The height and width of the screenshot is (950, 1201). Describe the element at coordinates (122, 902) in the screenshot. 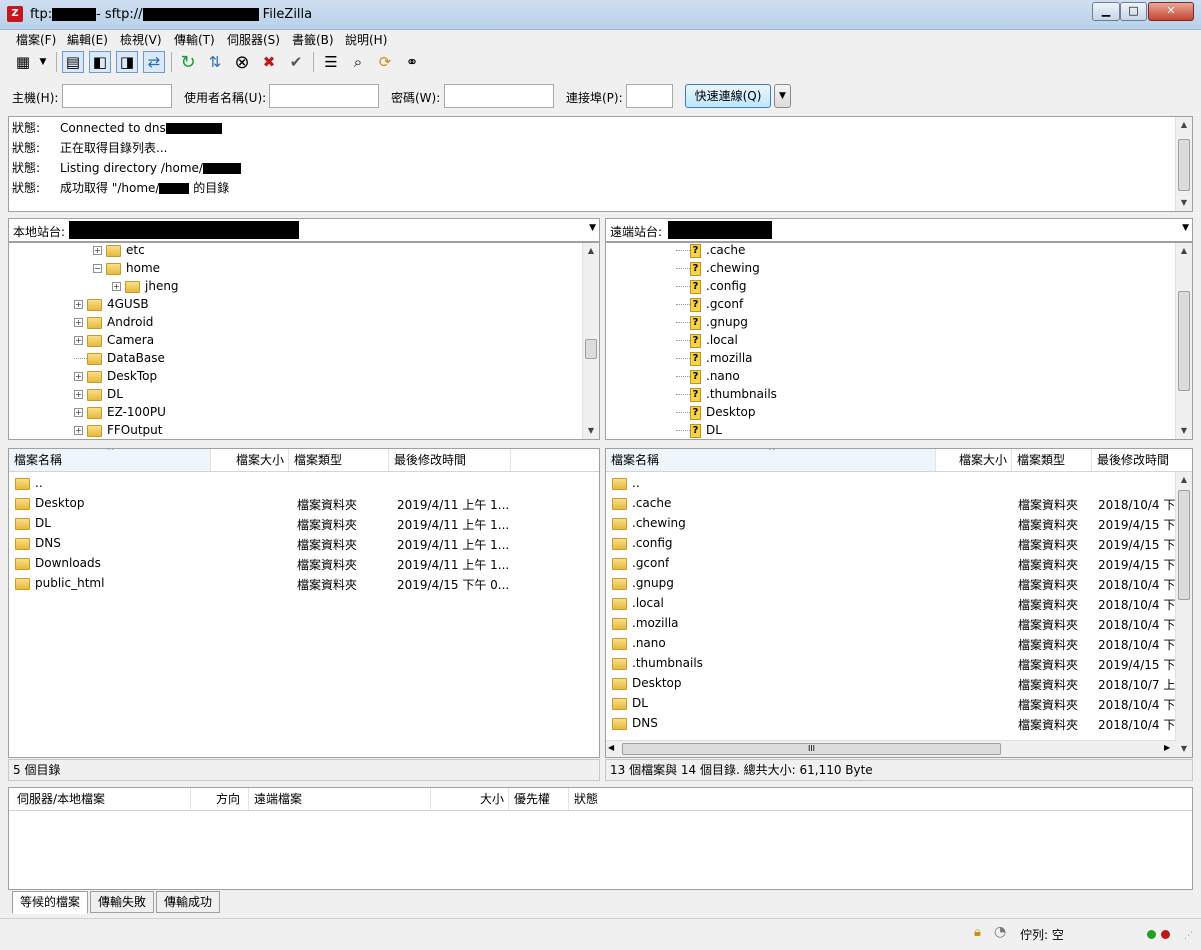

I see `tab-failed-transfers: 傳輸失敗` at that location.